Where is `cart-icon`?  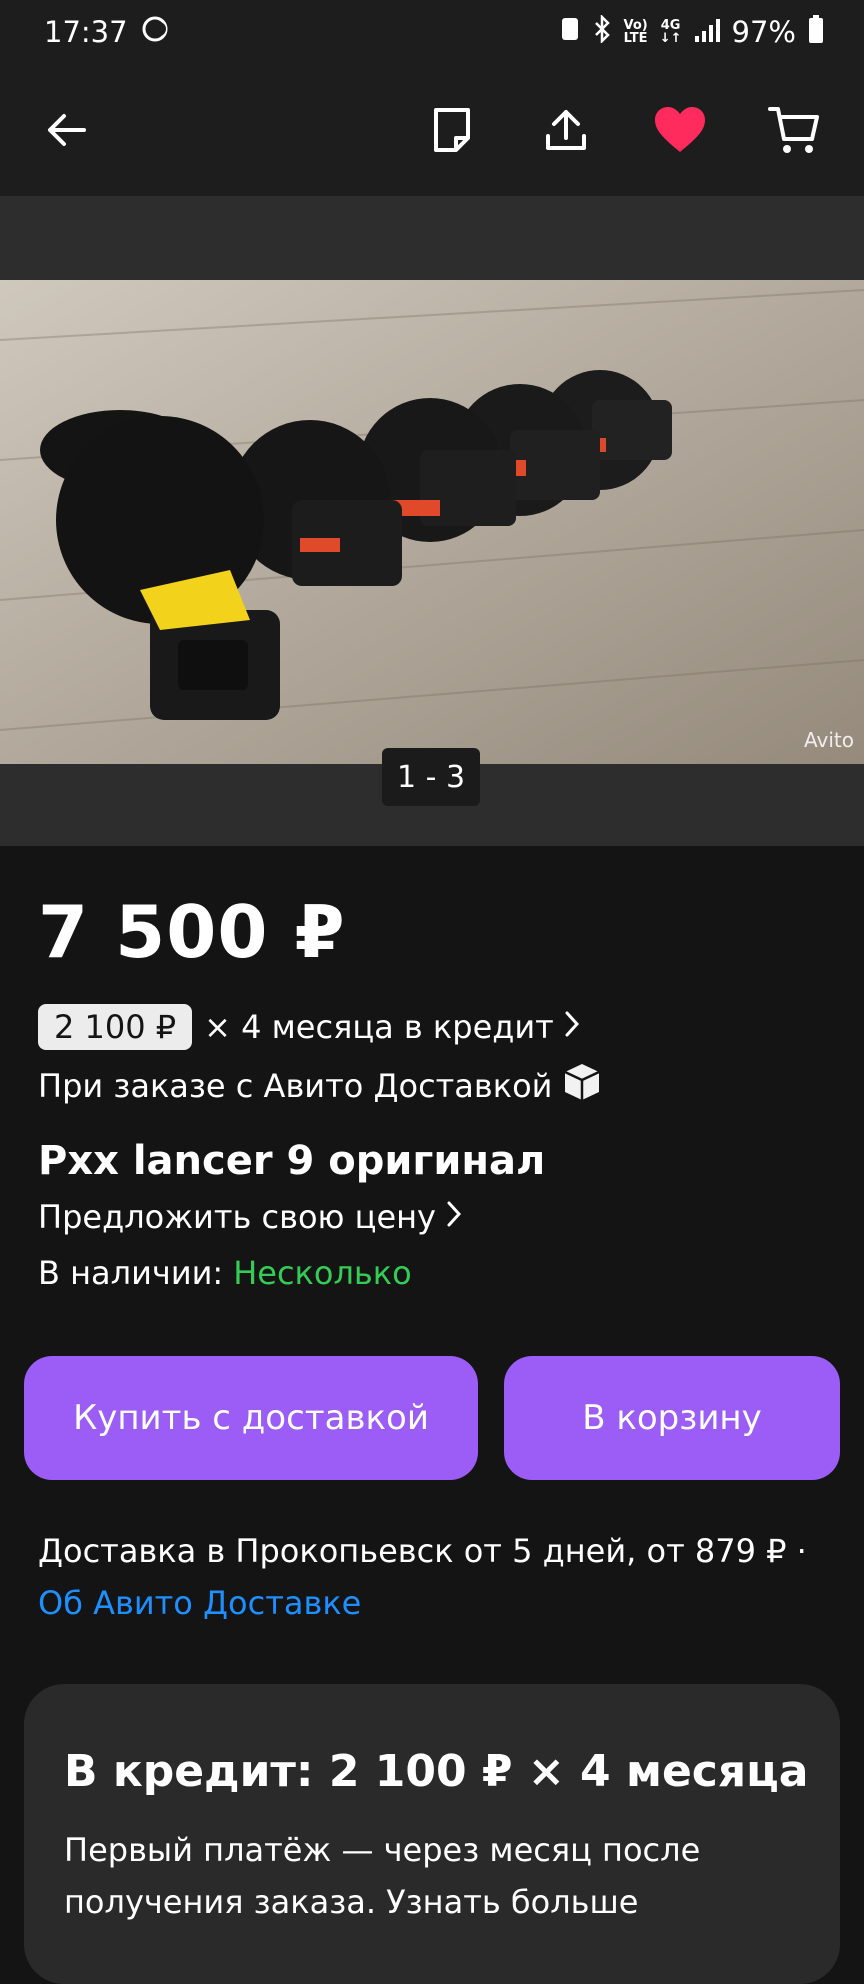
cart-icon is located at coordinates (794, 130).